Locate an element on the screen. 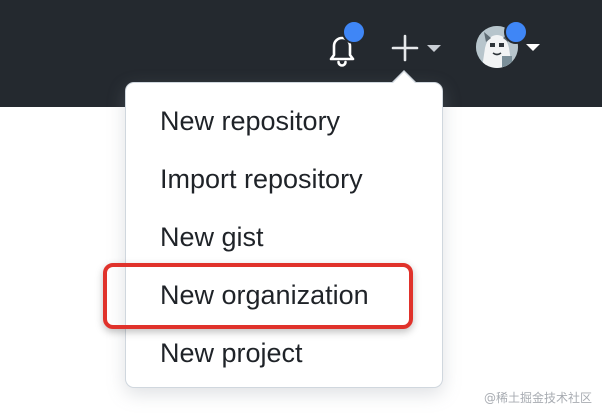  create-new-button is located at coordinates (418, 48).